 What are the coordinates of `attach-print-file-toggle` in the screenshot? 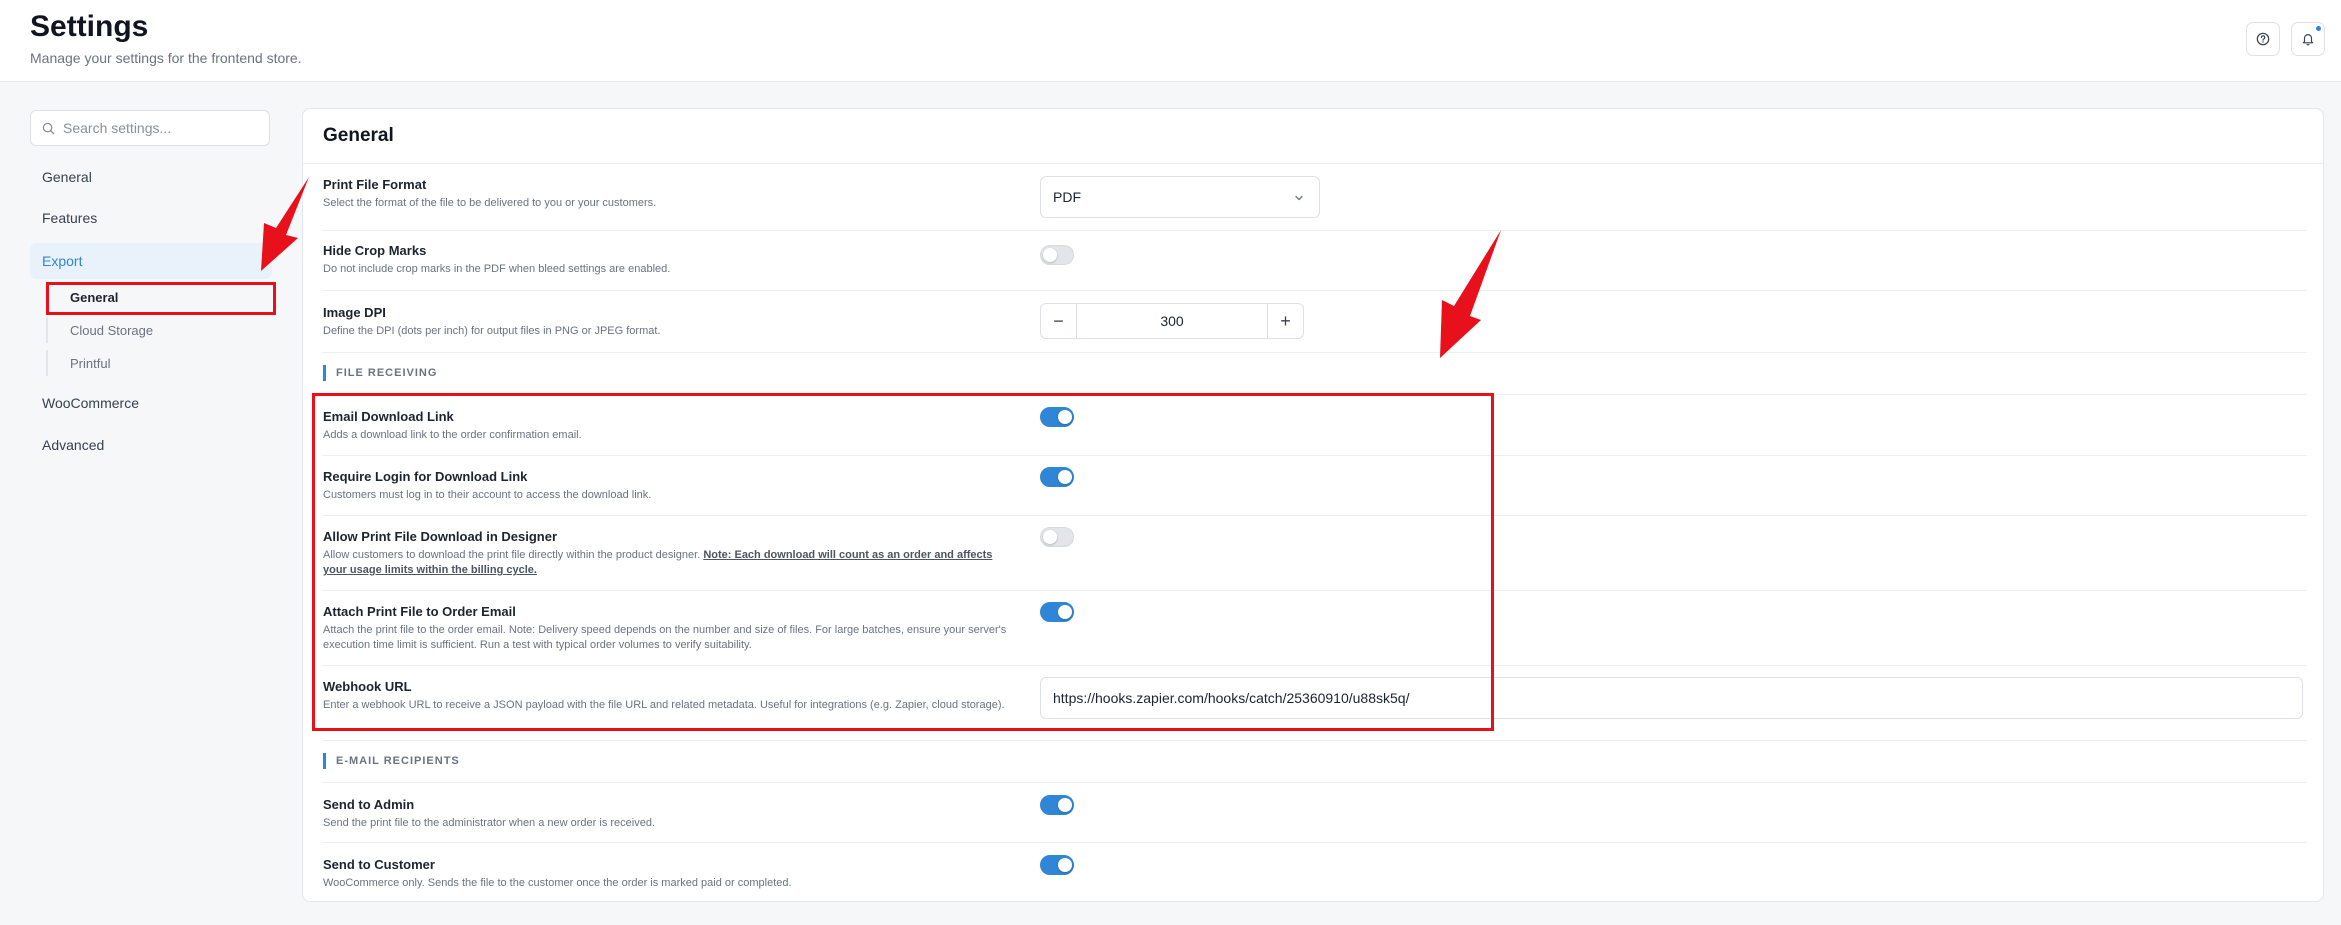 It's located at (1057, 612).